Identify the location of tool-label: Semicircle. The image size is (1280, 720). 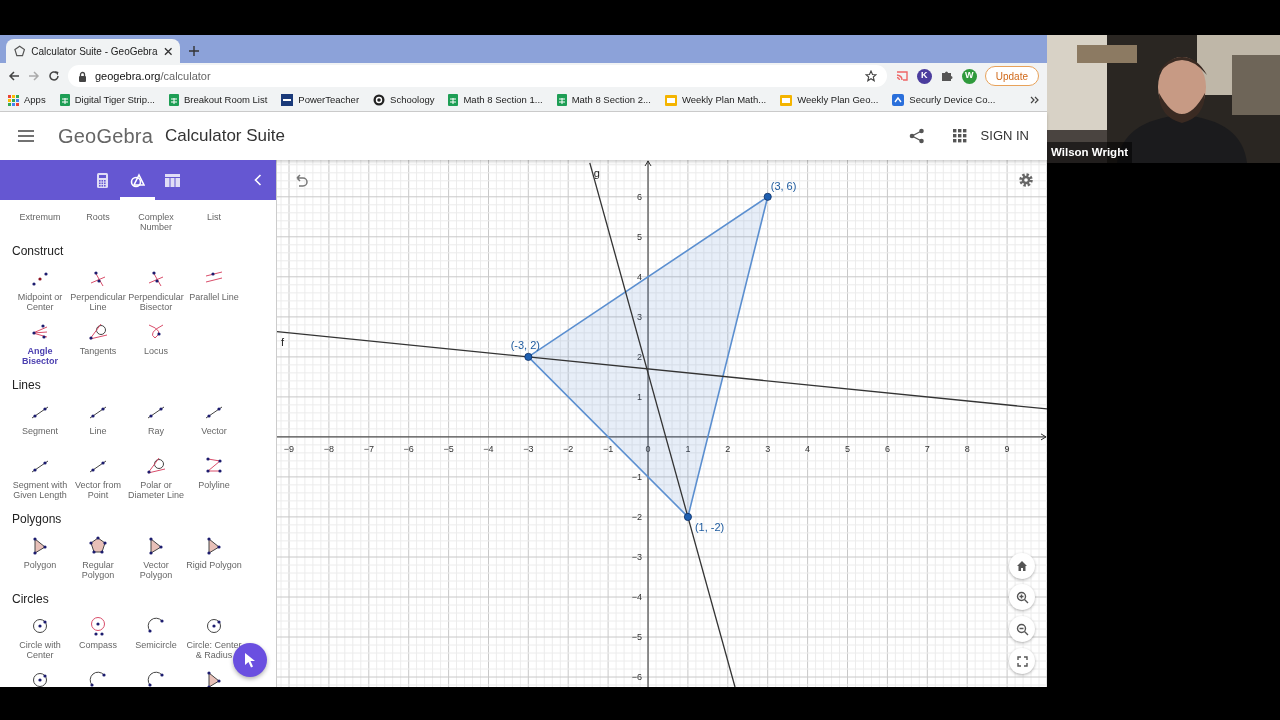
(156, 645).